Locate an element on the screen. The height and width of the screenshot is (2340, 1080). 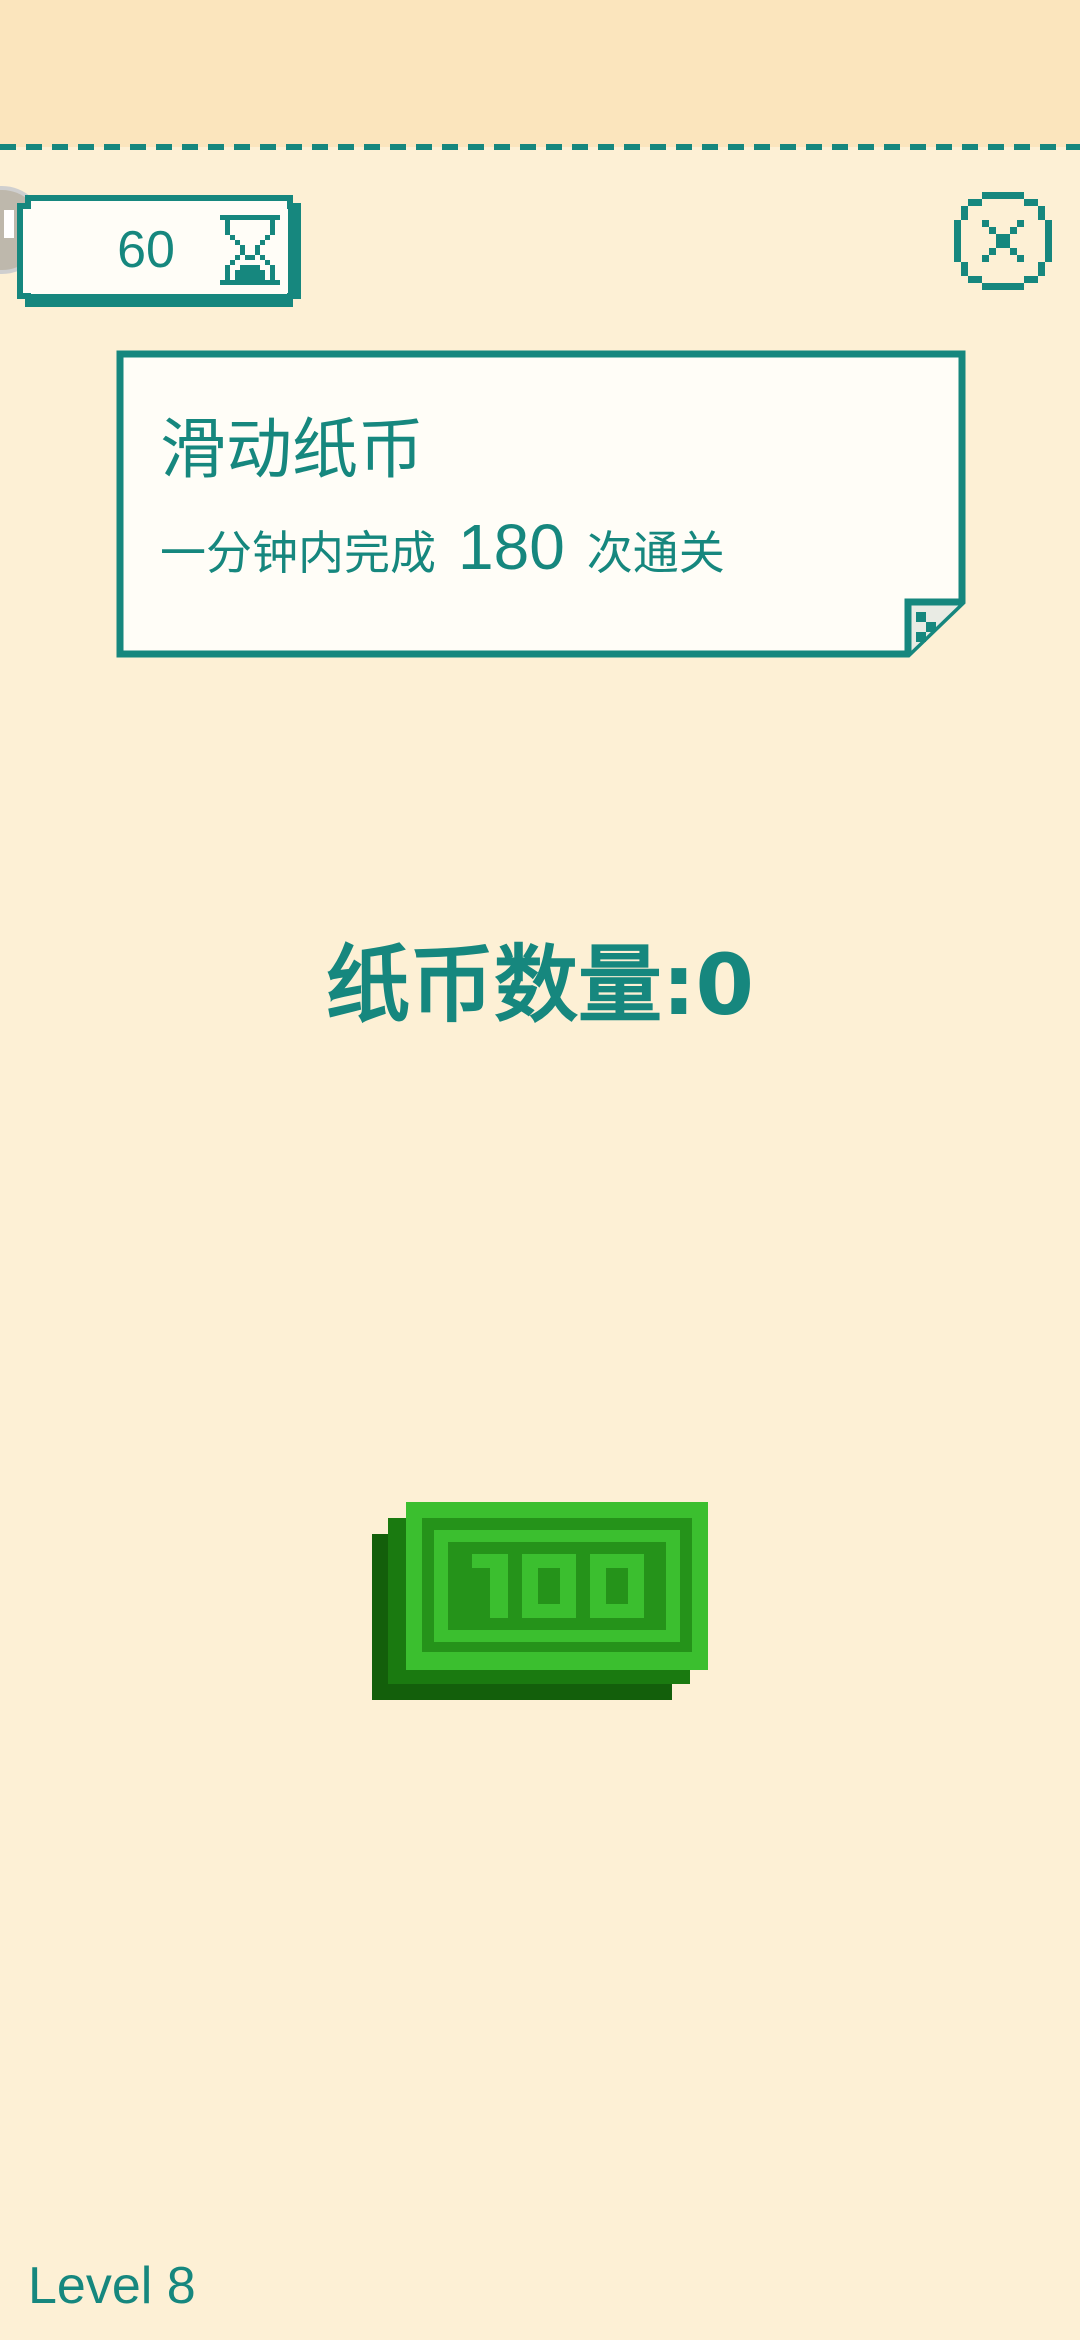
top-band is located at coordinates (540, 73).